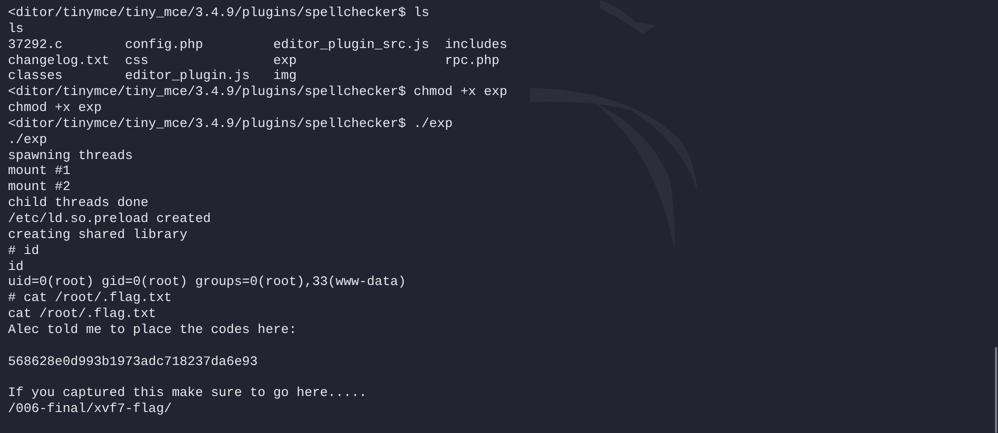  What do you see at coordinates (98, 298) in the screenshot?
I see `command-text: cat /root/.flag.txt` at bounding box center [98, 298].